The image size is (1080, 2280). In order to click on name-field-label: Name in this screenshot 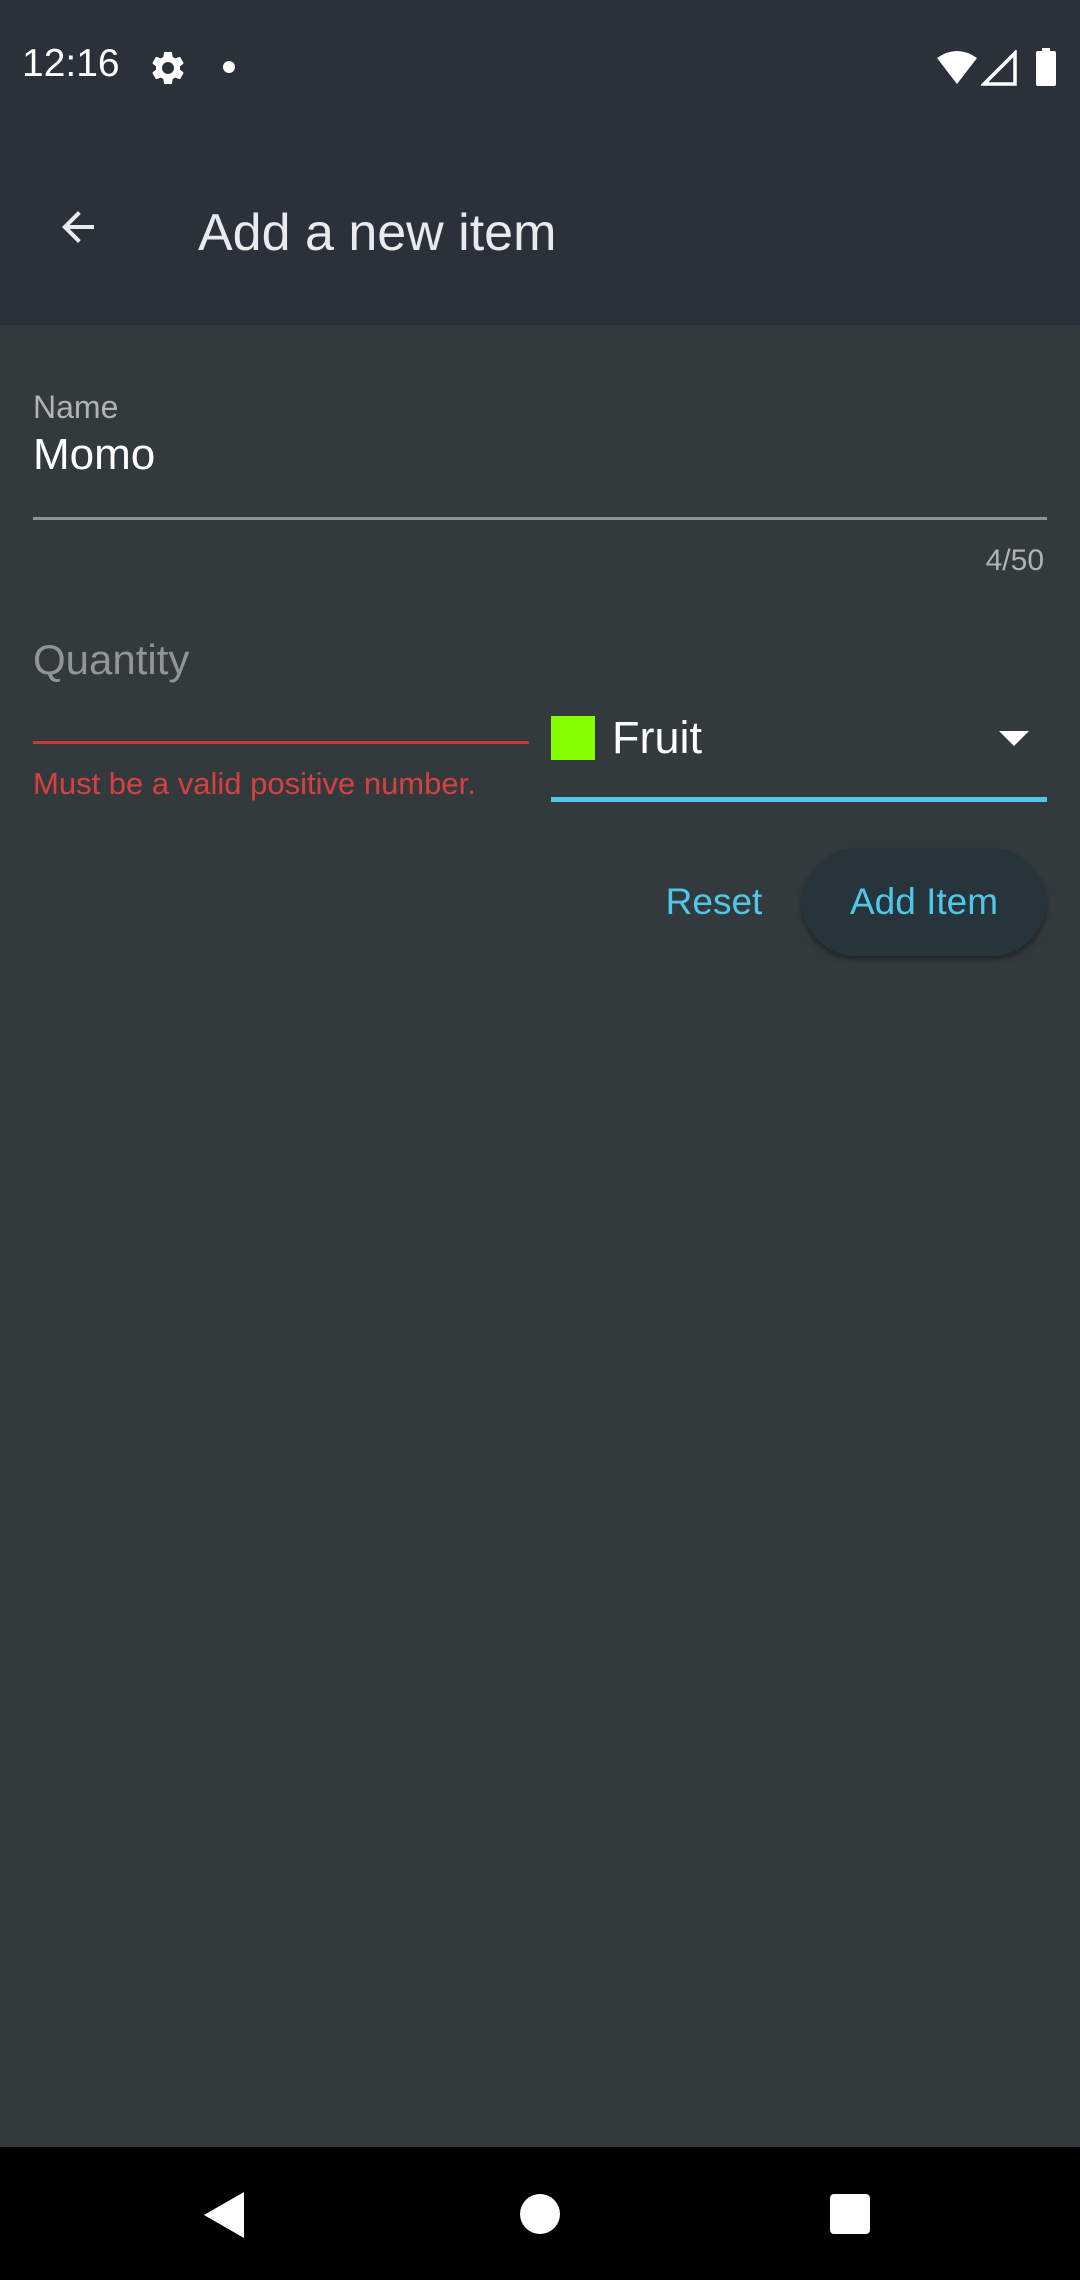, I will do `click(76, 407)`.